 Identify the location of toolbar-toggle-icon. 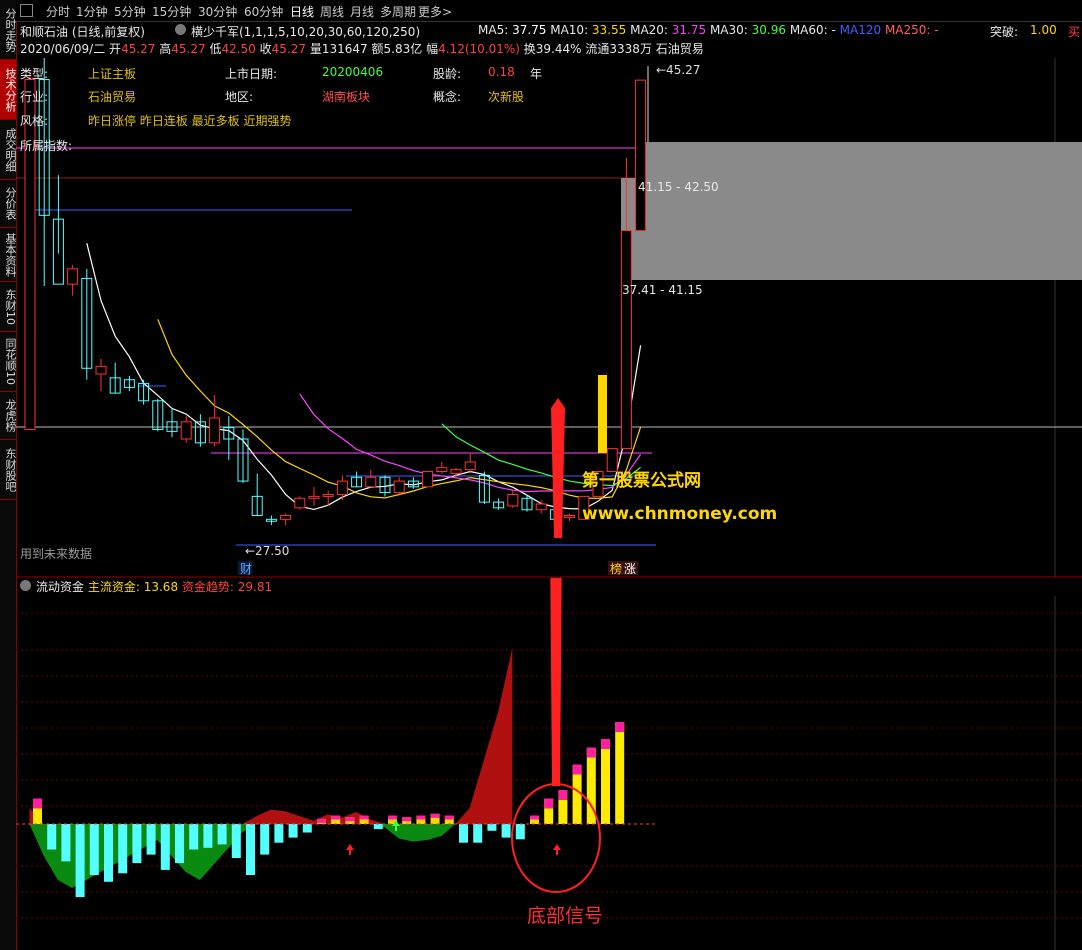
(26, 10).